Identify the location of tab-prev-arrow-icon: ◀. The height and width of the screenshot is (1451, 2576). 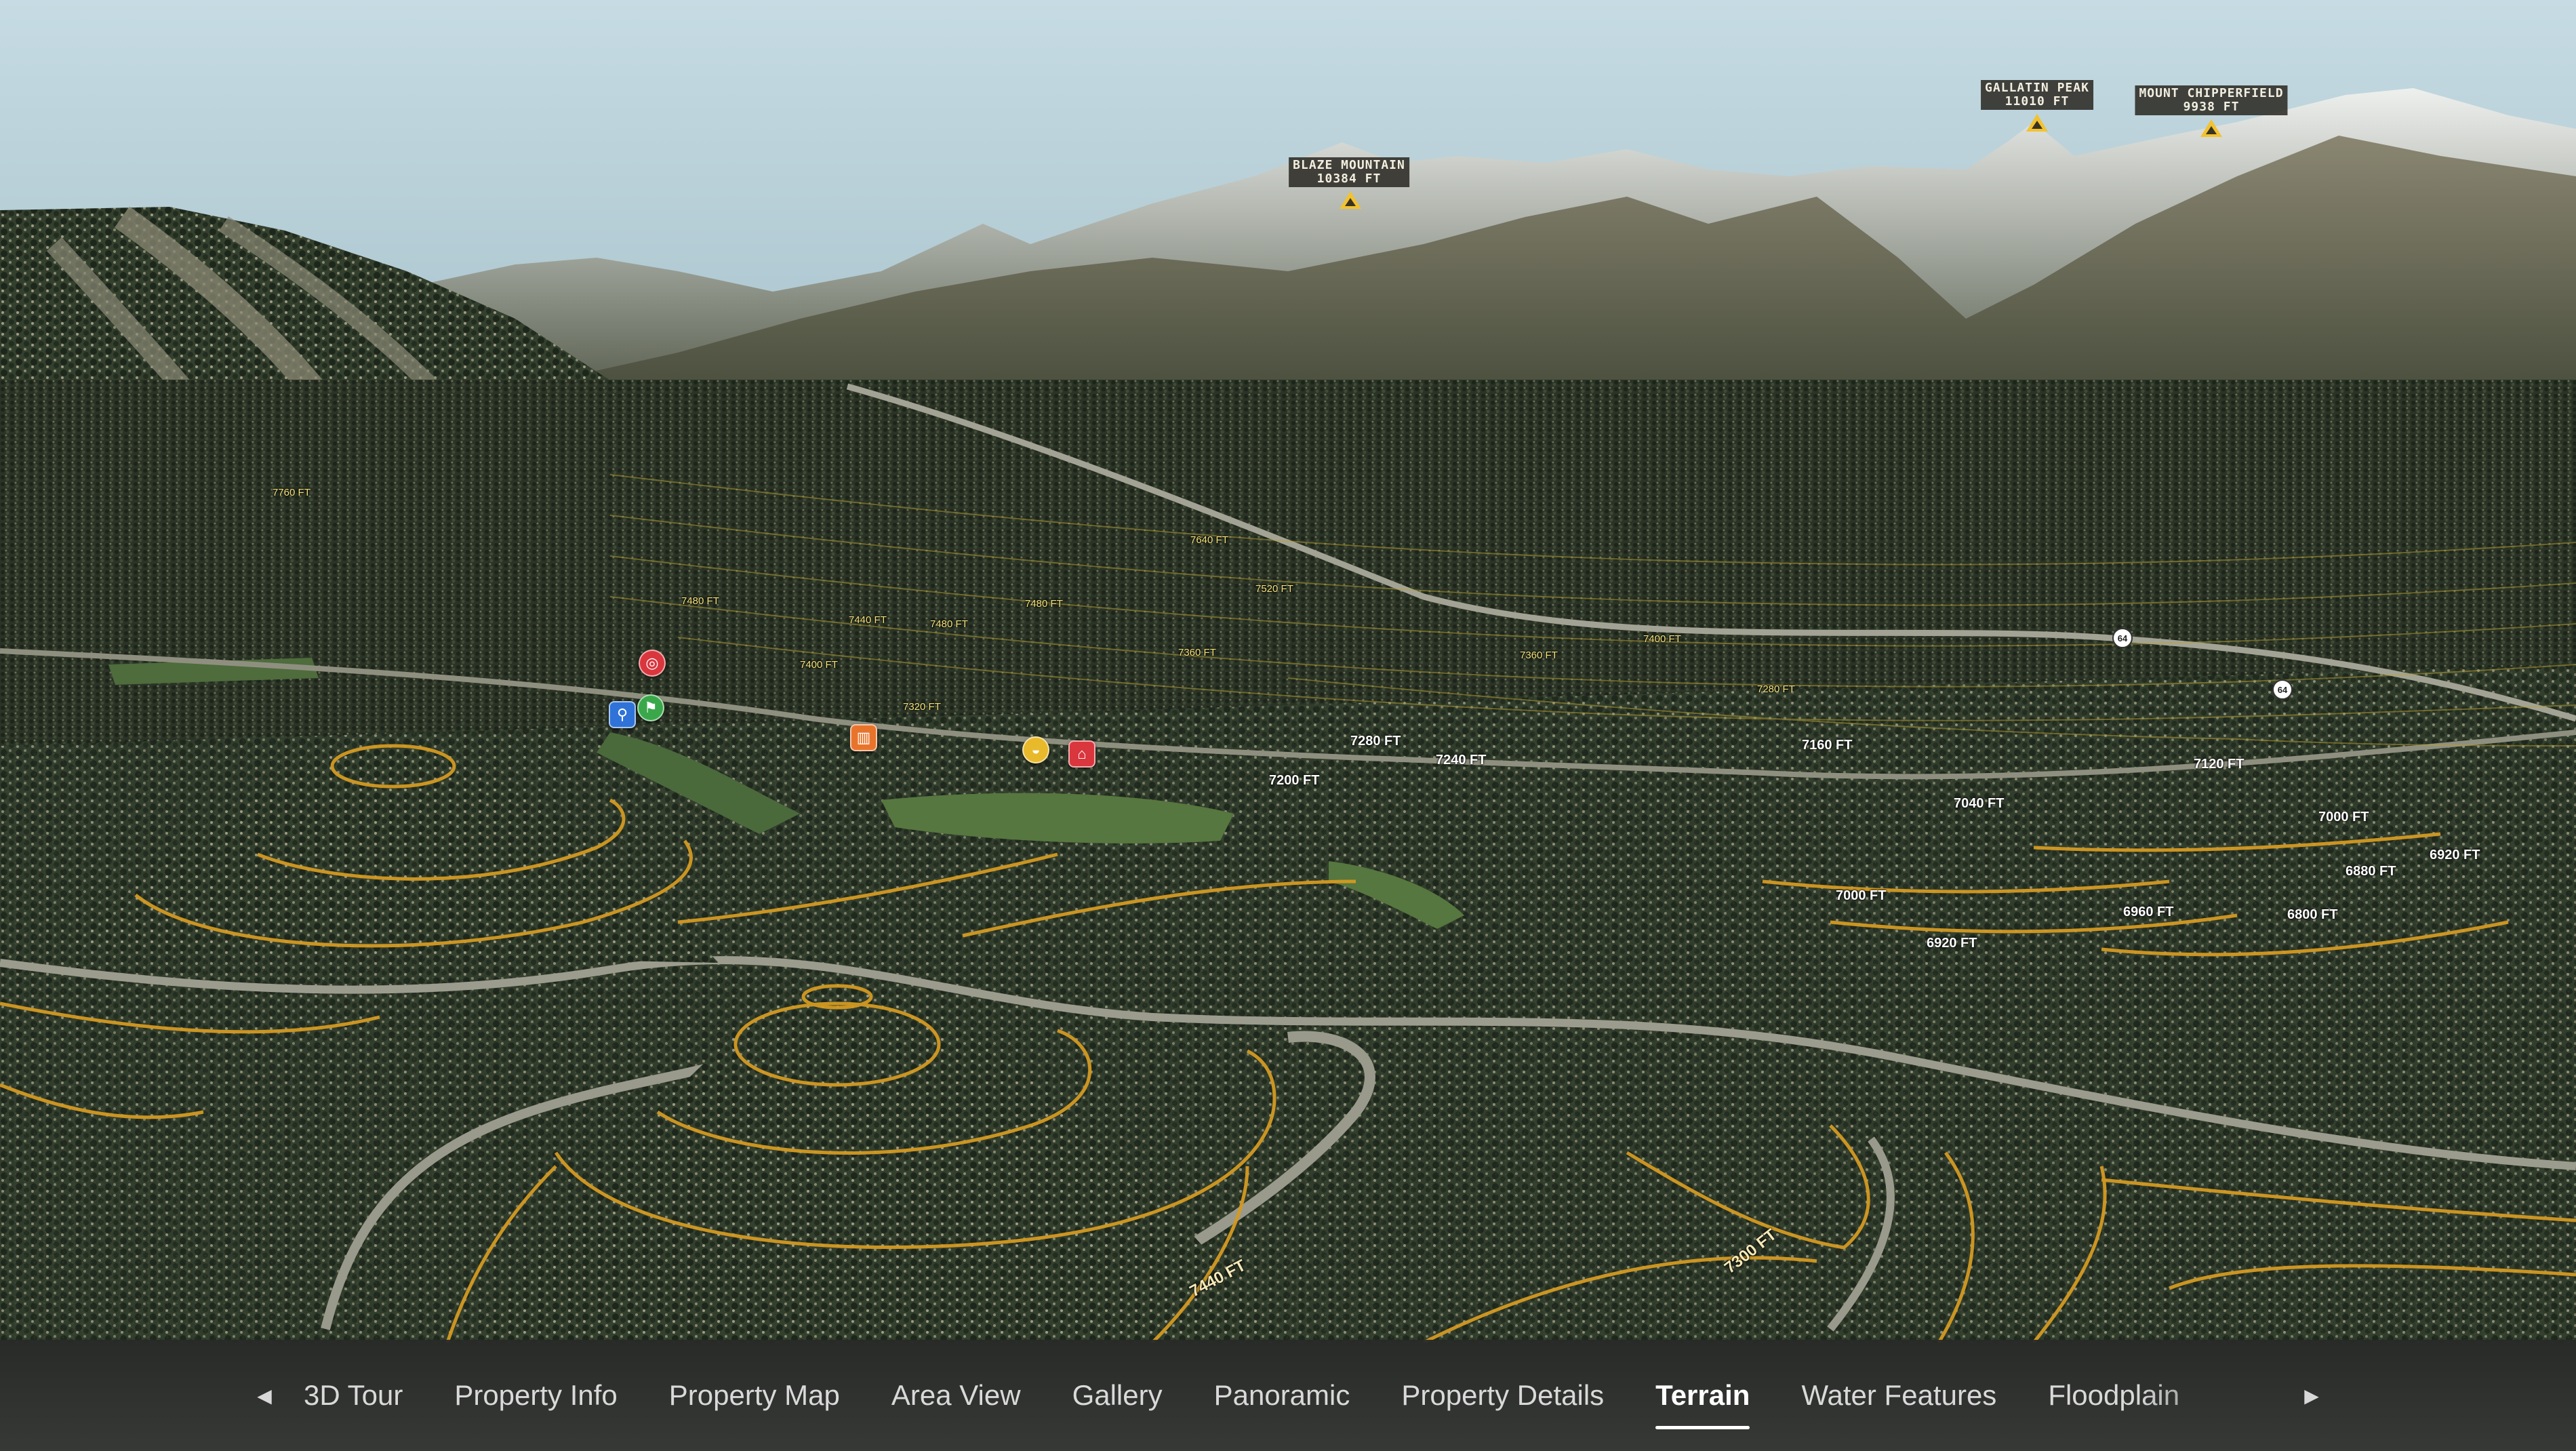
(264, 1395).